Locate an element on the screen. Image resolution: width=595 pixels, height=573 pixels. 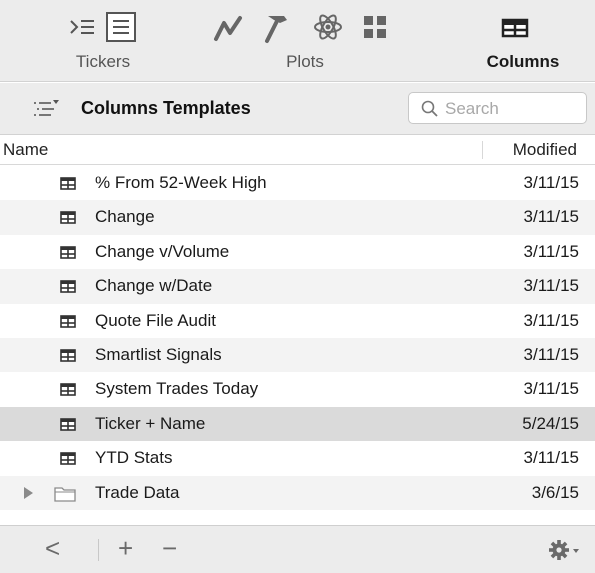
table-row: Change v/Volume 3/11/15 is located at coordinates (297, 252).